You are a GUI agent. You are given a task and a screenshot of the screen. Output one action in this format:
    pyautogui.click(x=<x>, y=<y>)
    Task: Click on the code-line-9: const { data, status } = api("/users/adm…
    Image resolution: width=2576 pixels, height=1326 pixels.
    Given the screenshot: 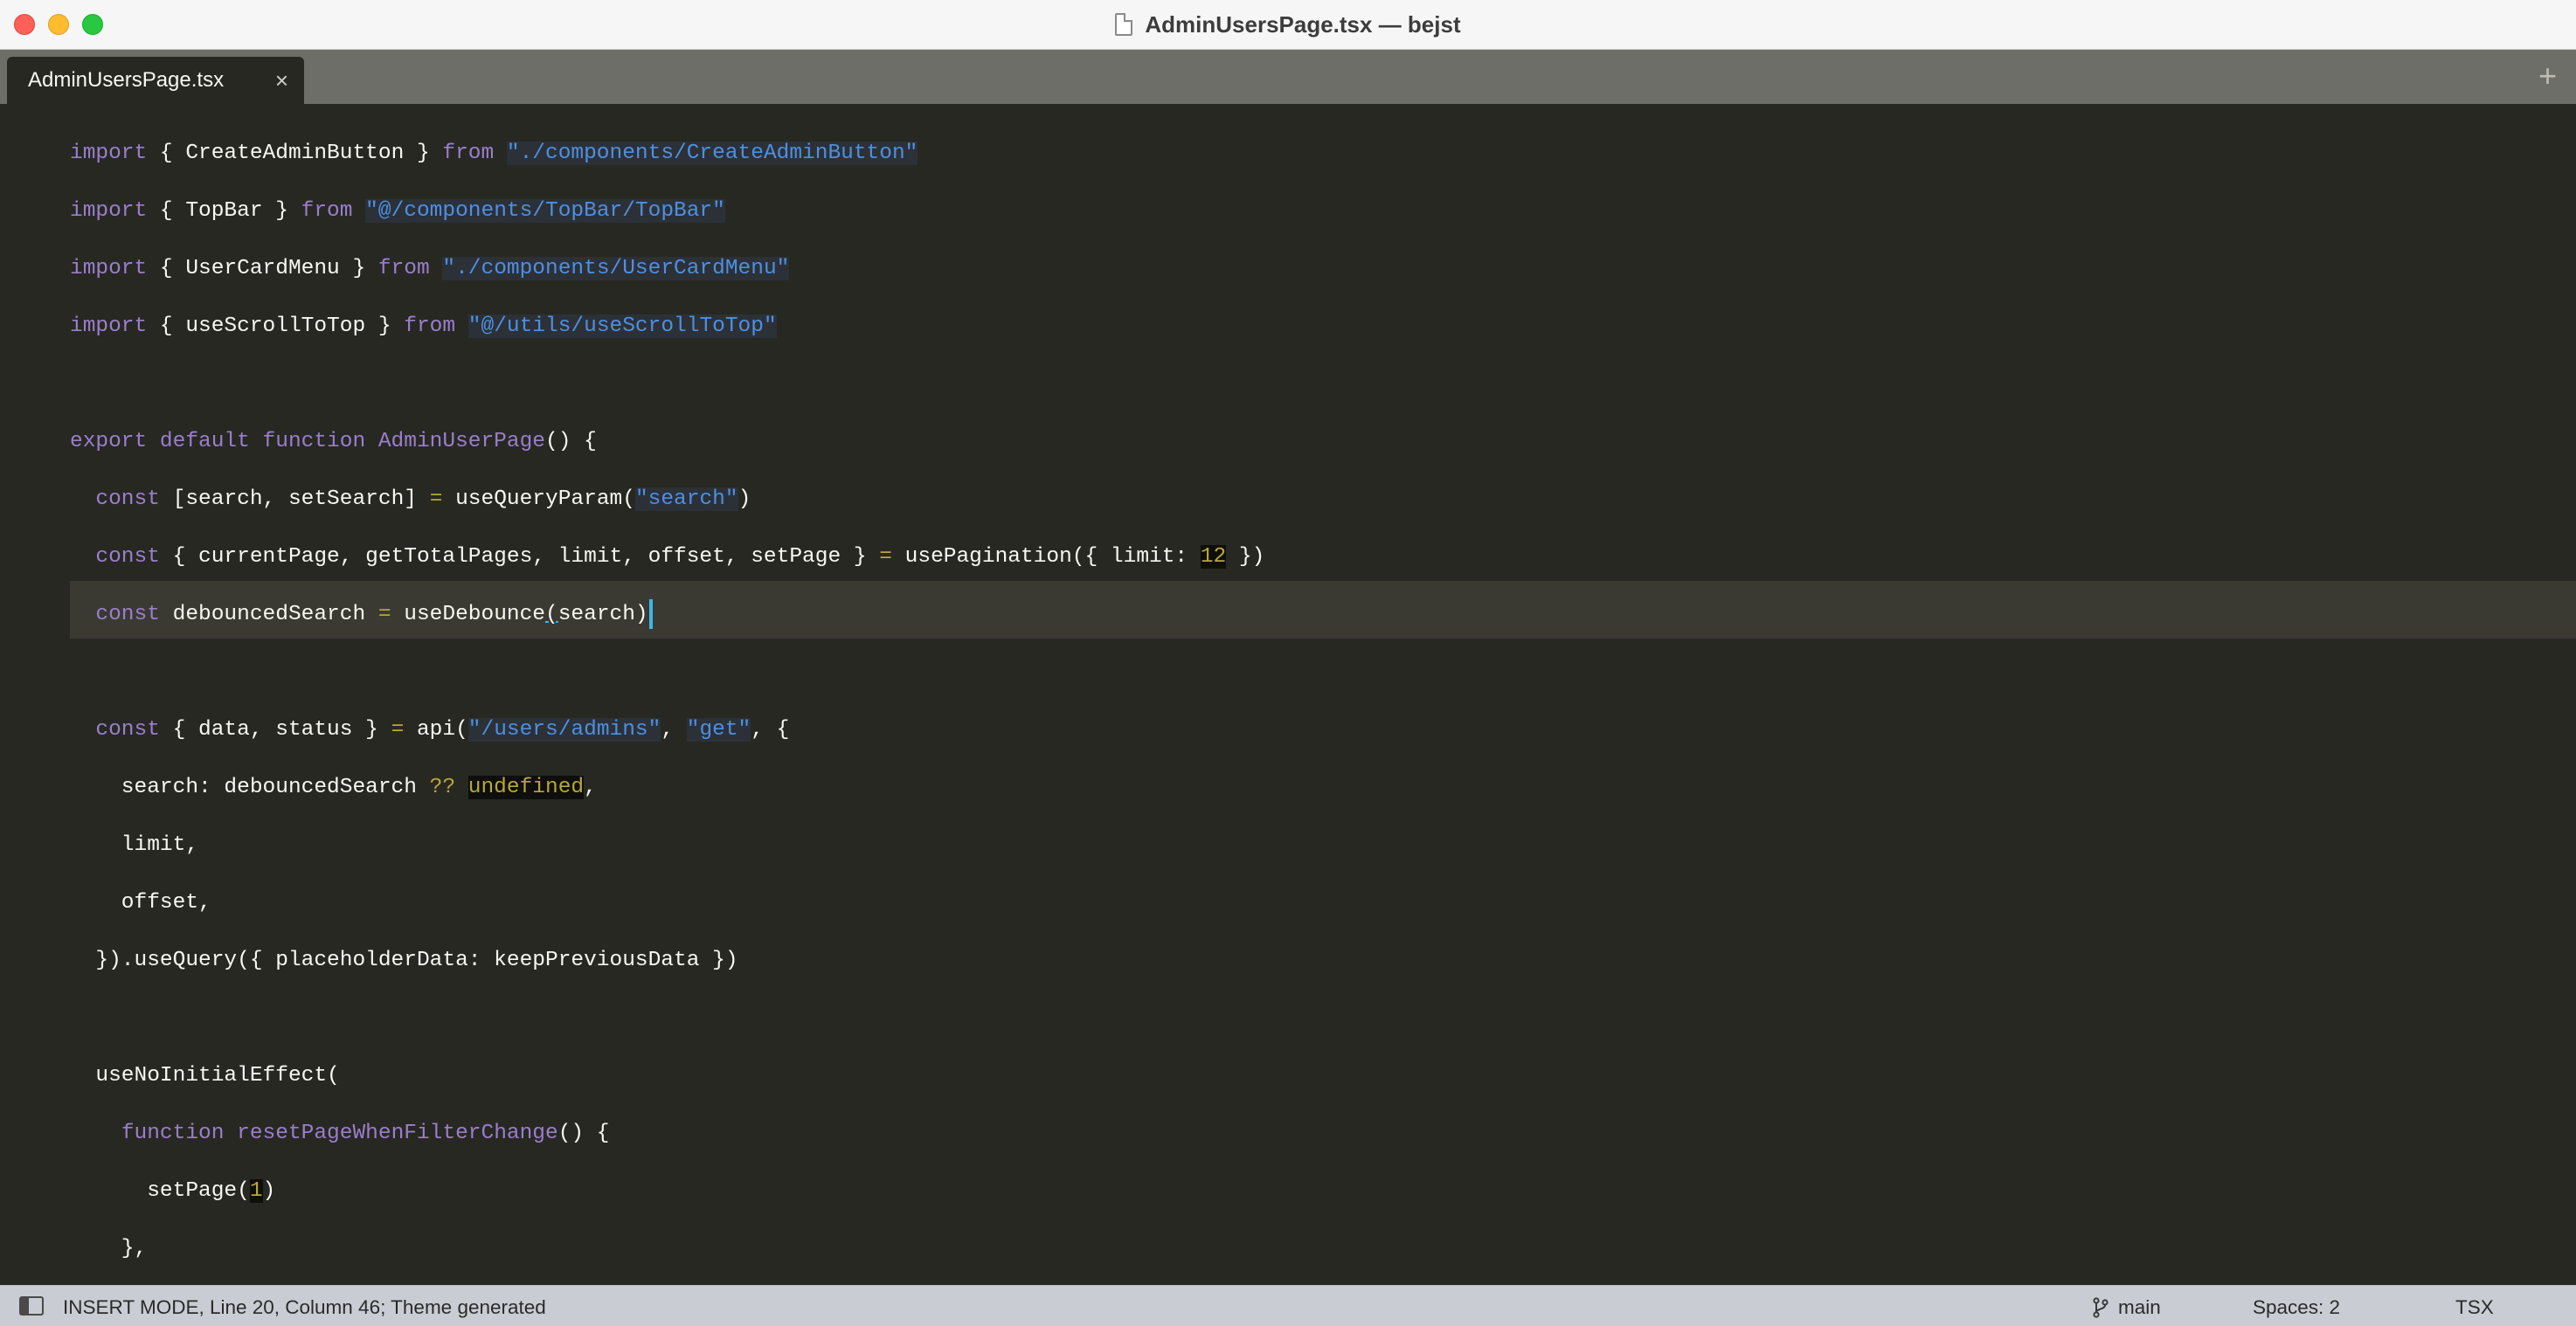 What is the action you would take?
    pyautogui.click(x=429, y=730)
    